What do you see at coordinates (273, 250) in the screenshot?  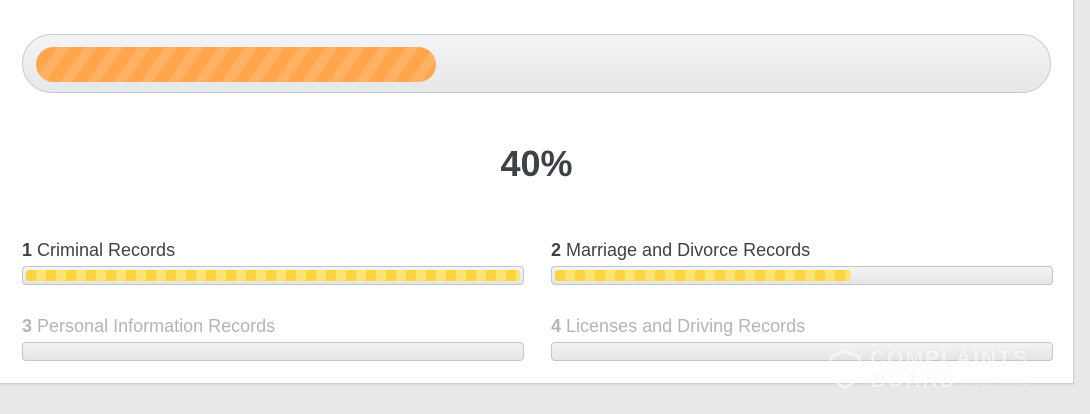 I see `step-label: 1 Criminal Records` at bounding box center [273, 250].